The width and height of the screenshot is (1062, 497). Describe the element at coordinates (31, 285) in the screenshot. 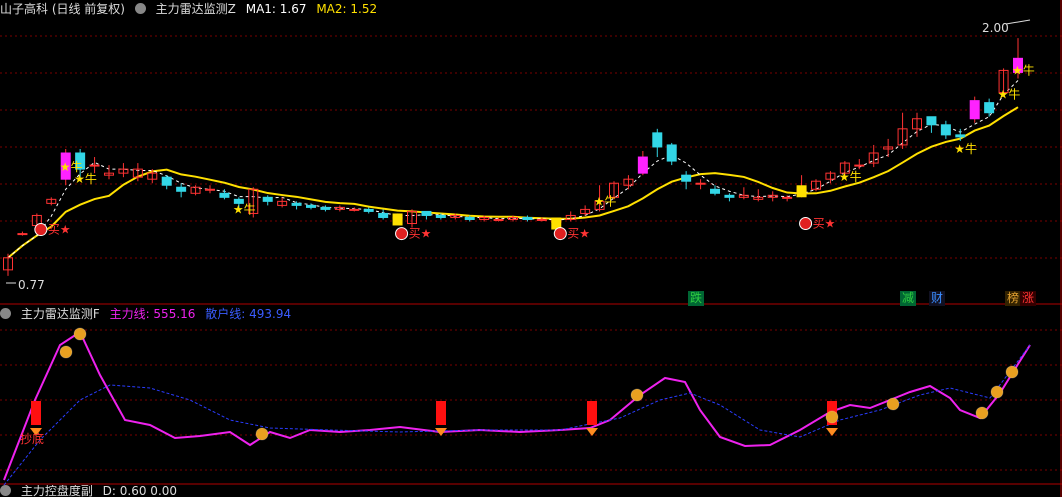

I see `price-low-label: 0.77` at that location.